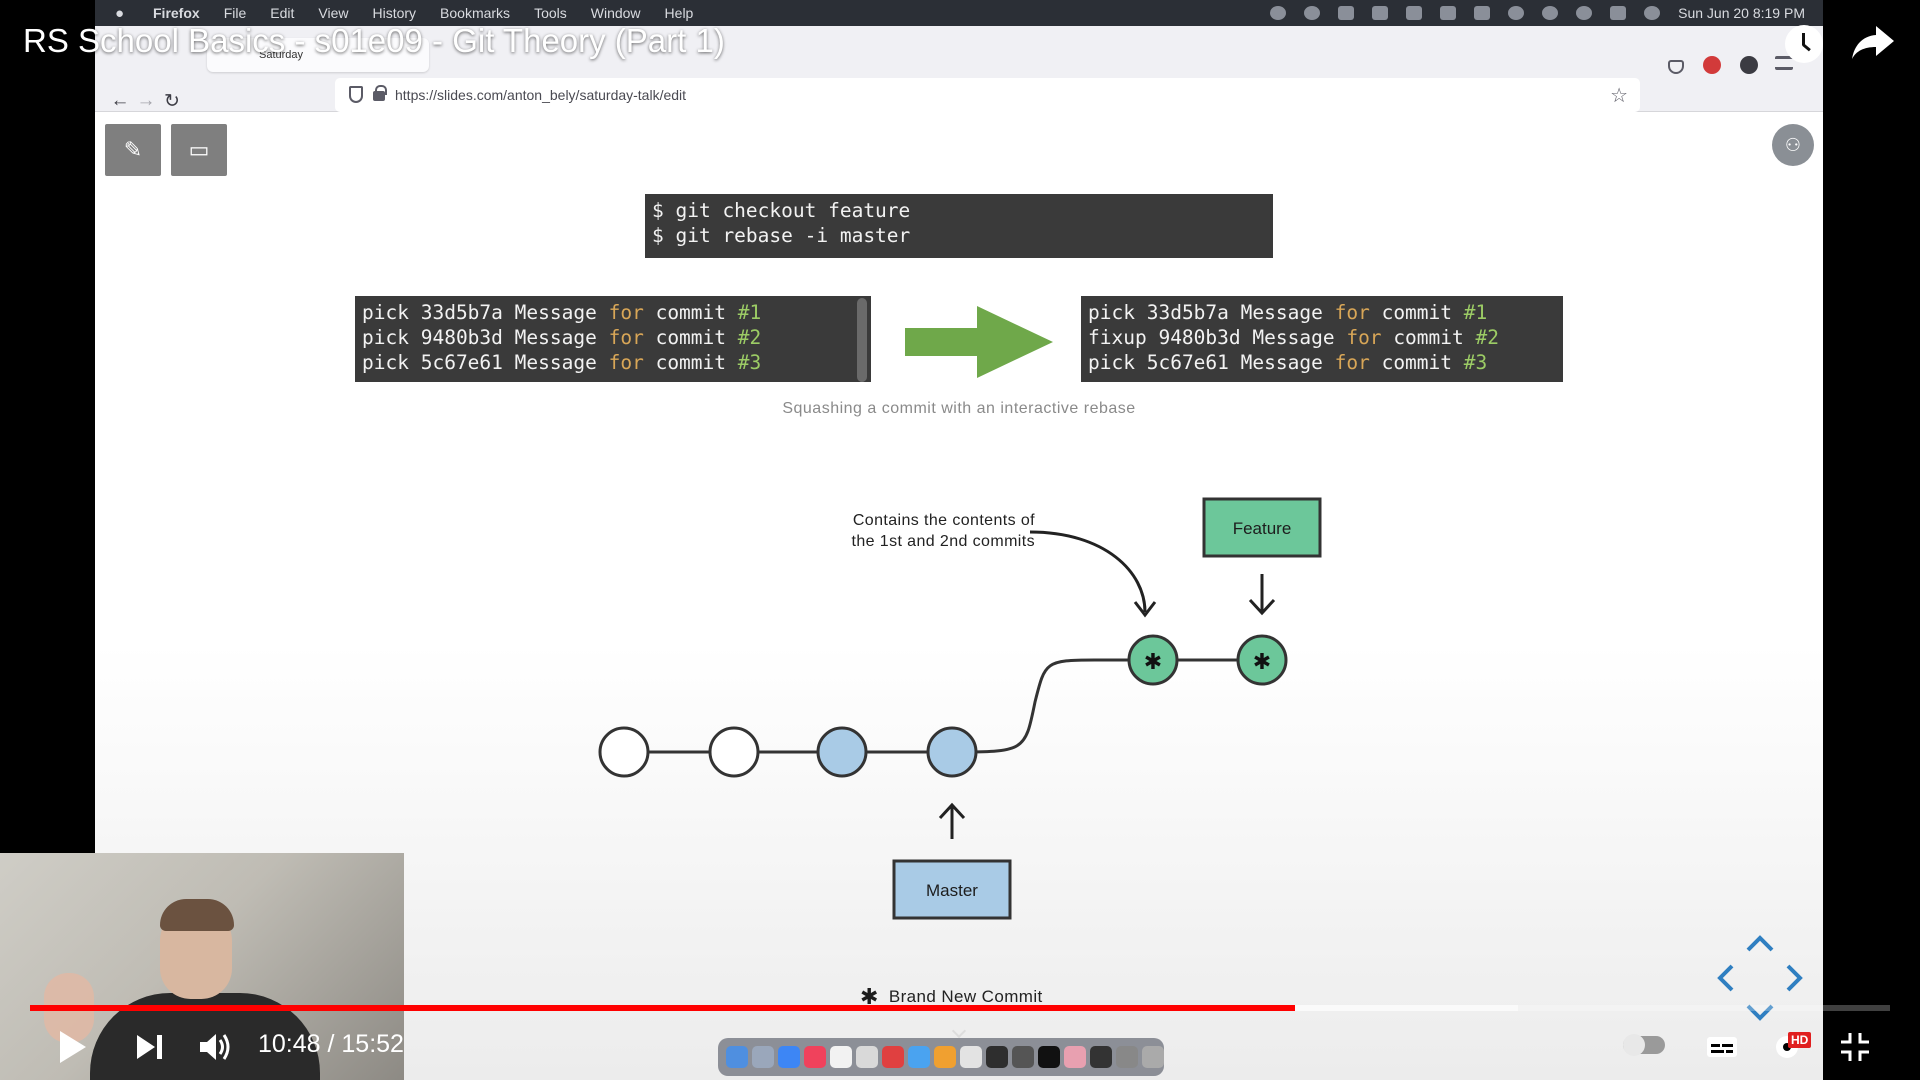  Describe the element at coordinates (1127, 1057) in the screenshot. I see `downloads-icon` at that location.